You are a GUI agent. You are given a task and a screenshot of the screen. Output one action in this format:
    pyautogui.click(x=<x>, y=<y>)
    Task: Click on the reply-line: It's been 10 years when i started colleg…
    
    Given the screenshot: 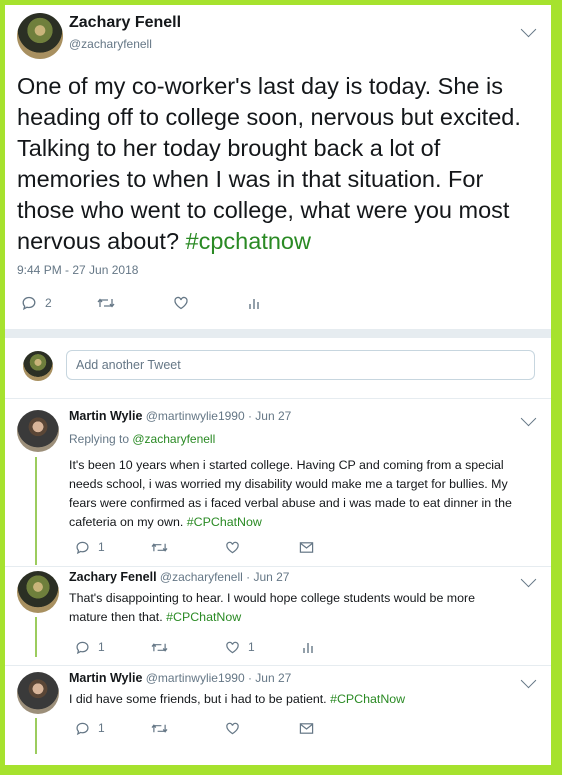 What is the action you would take?
    pyautogui.click(x=286, y=465)
    